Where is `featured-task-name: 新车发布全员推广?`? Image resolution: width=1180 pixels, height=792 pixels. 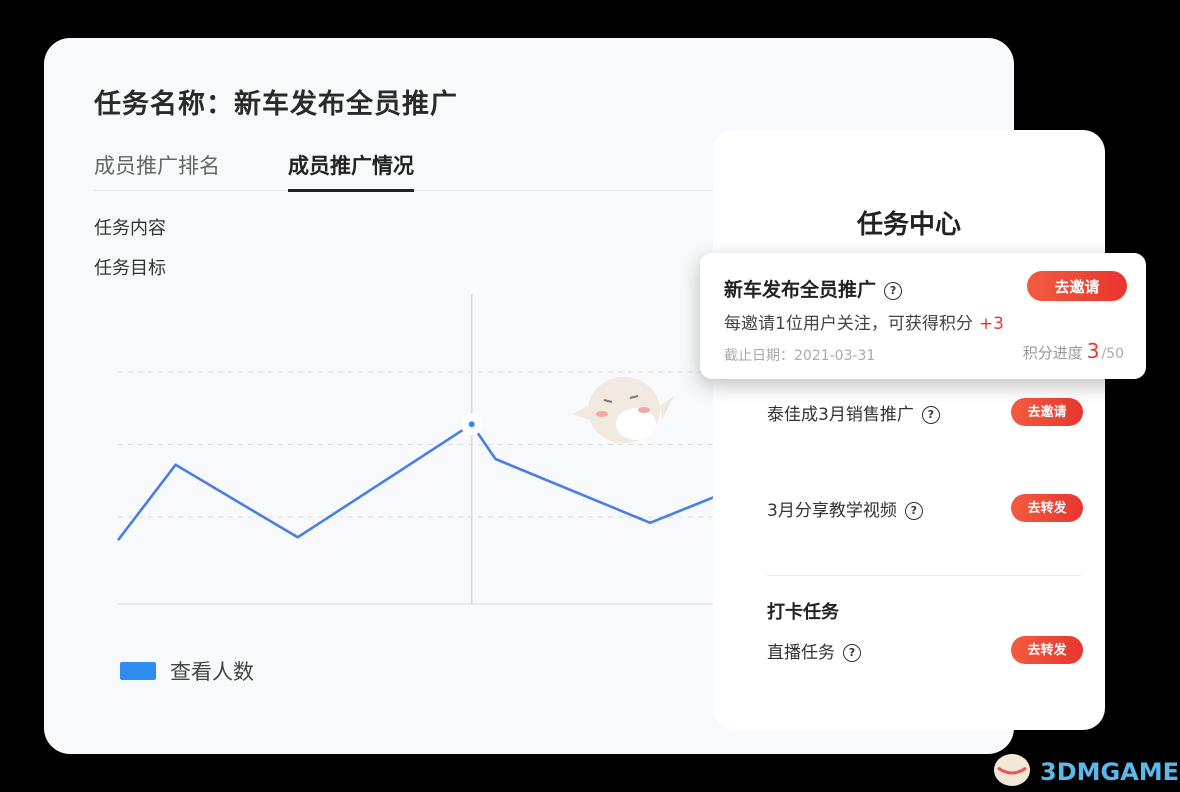 featured-task-name: 新车发布全员推广? is located at coordinates (813, 288).